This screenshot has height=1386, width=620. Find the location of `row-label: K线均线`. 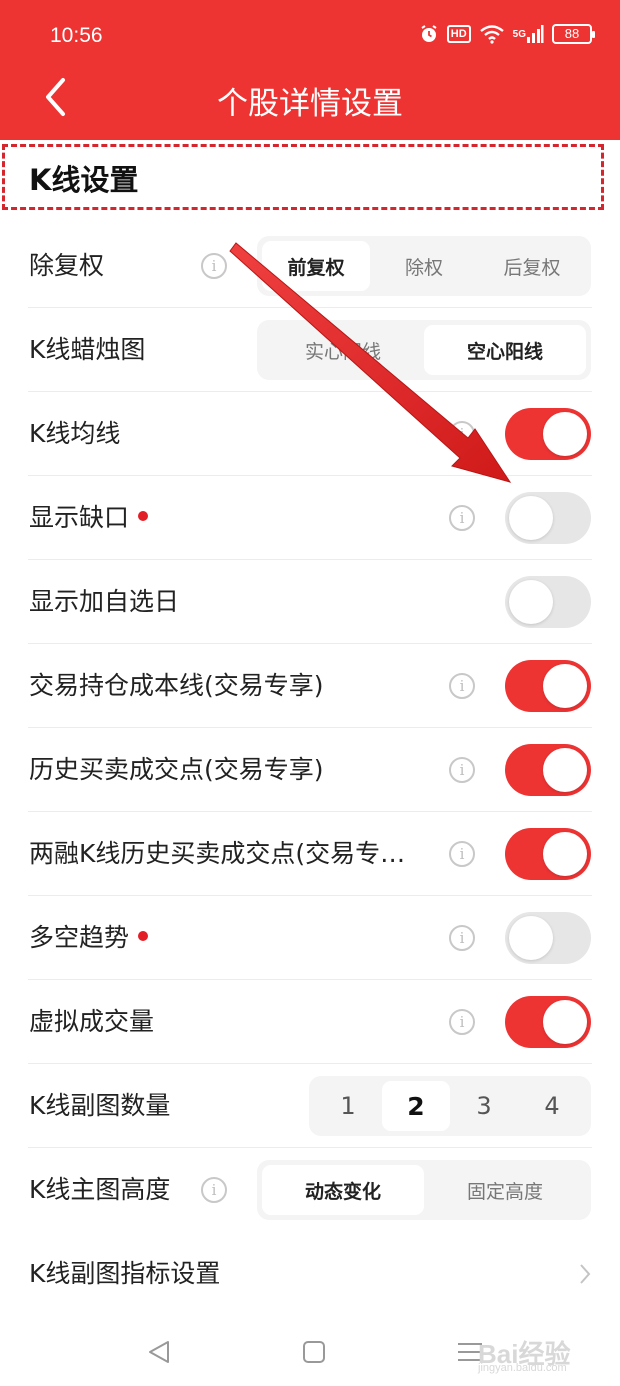

row-label: K线均线 is located at coordinates (75, 433).